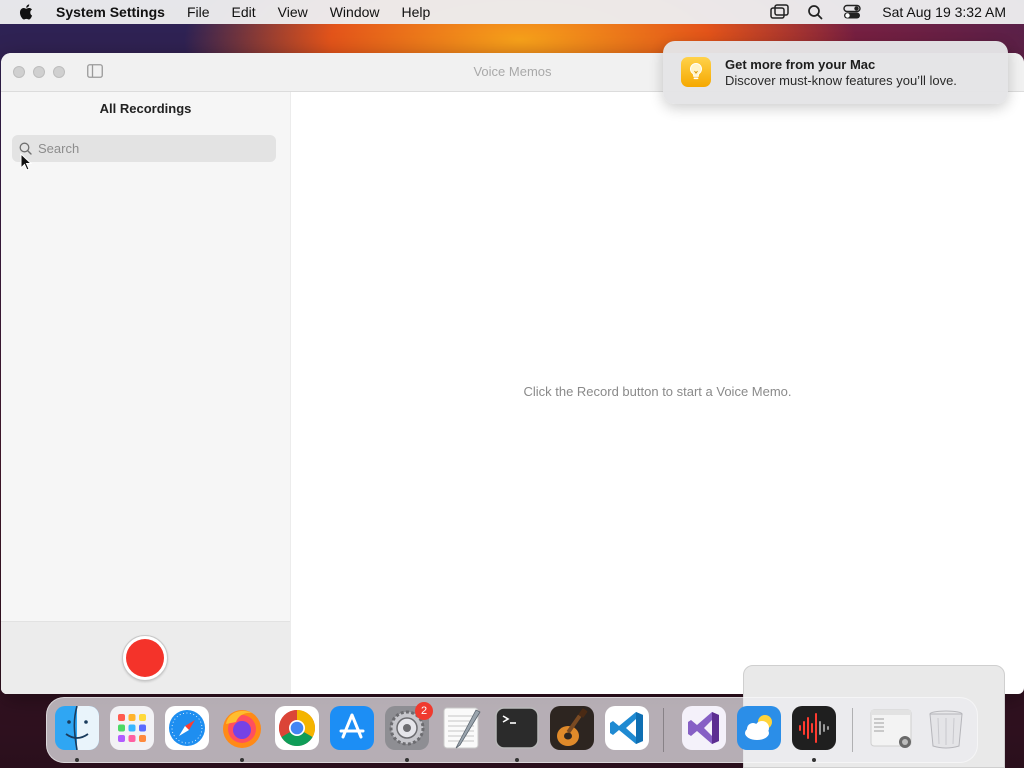 The width and height of the screenshot is (1024, 768). I want to click on sidebar-footer, so click(145, 657).